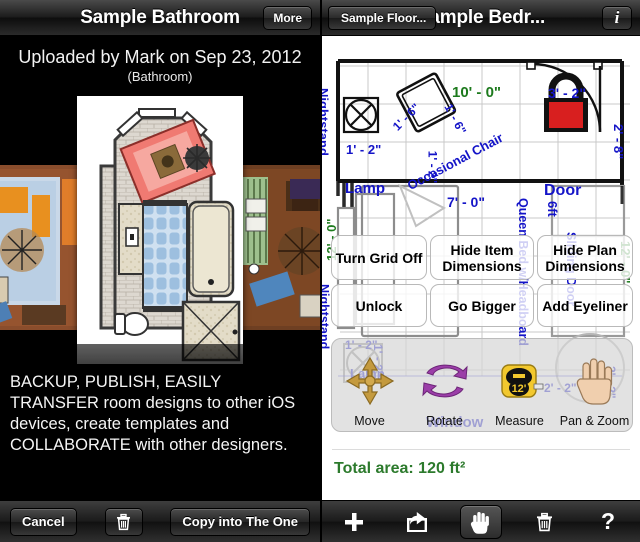 This screenshot has height=542, width=640. I want to click on right-navbar: Sample Floor... Sample Bedr... i, so click(481, 18).